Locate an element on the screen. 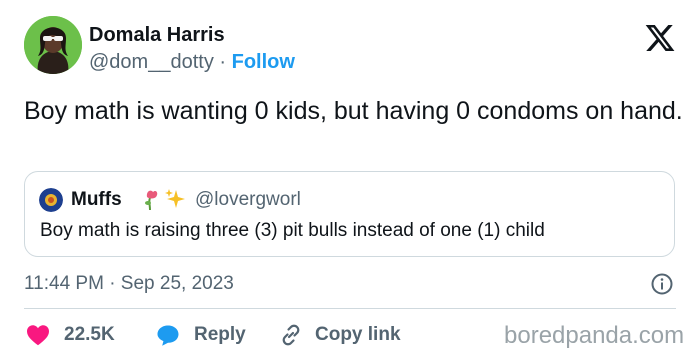  like-count: 22.5K is located at coordinates (89, 334).